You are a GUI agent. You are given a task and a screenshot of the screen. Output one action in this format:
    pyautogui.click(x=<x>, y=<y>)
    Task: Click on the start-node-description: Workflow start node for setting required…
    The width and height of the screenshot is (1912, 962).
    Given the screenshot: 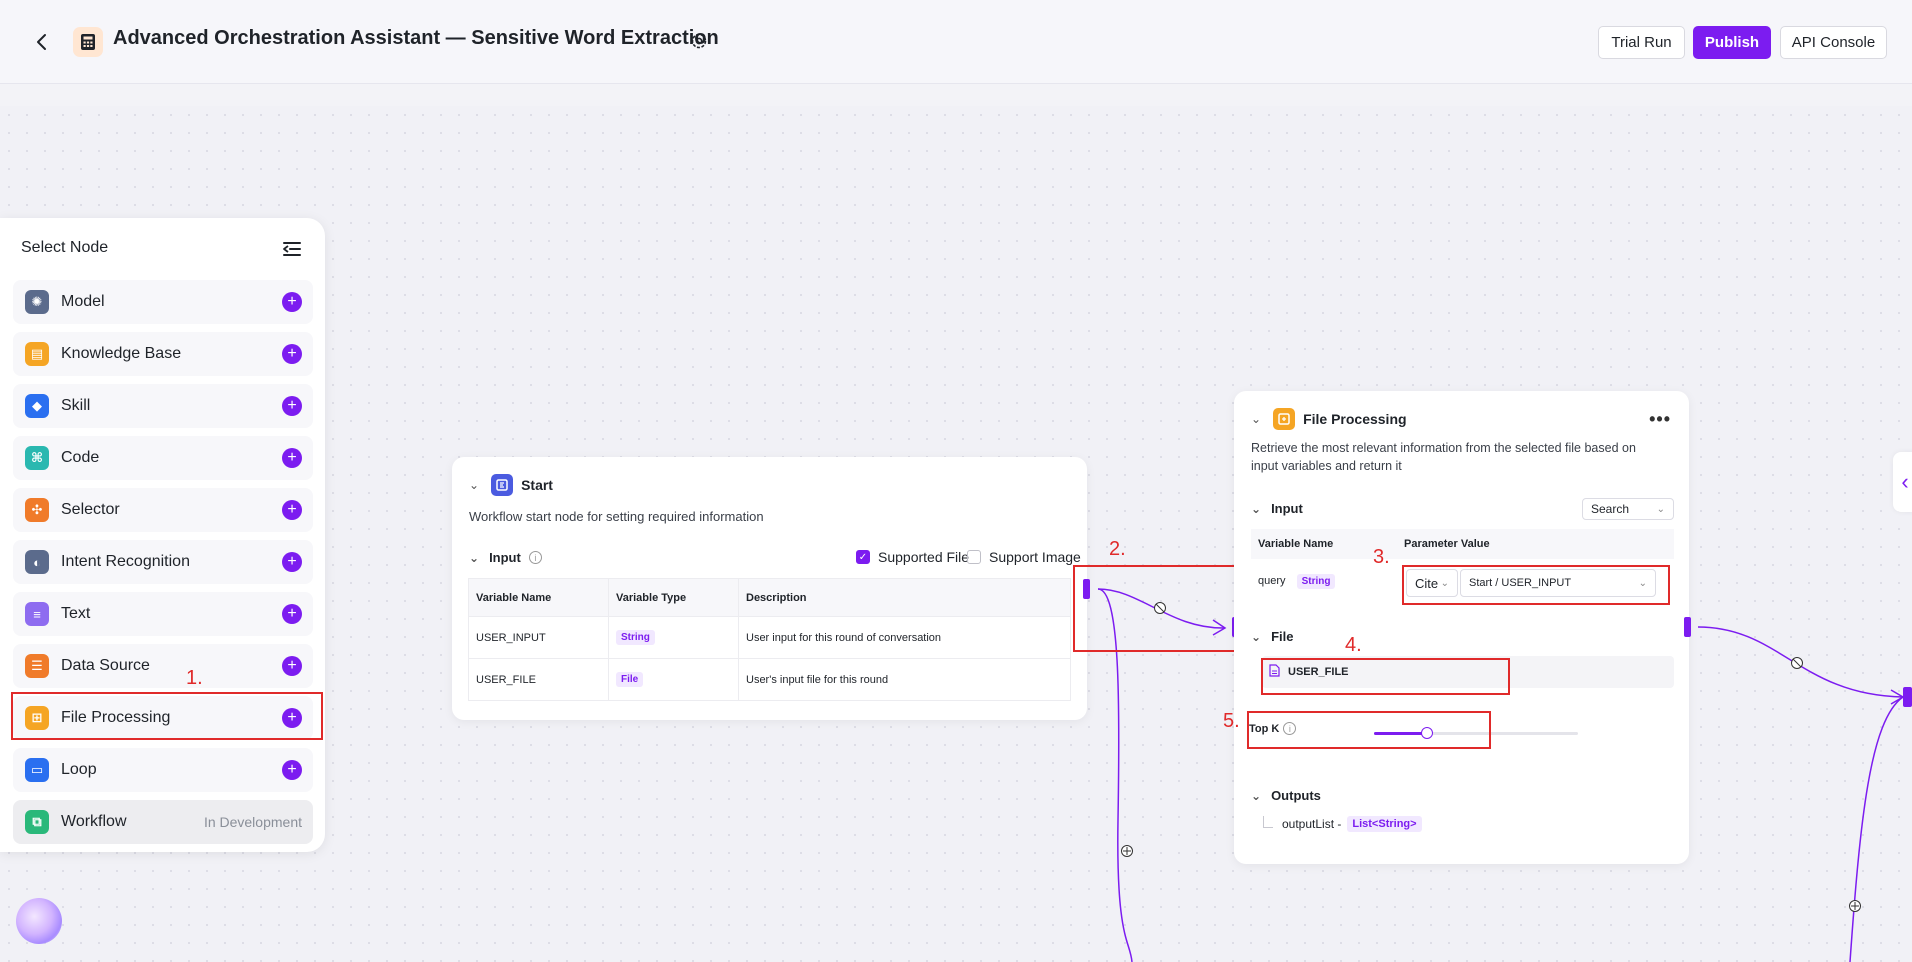 What is the action you would take?
    pyautogui.click(x=616, y=516)
    